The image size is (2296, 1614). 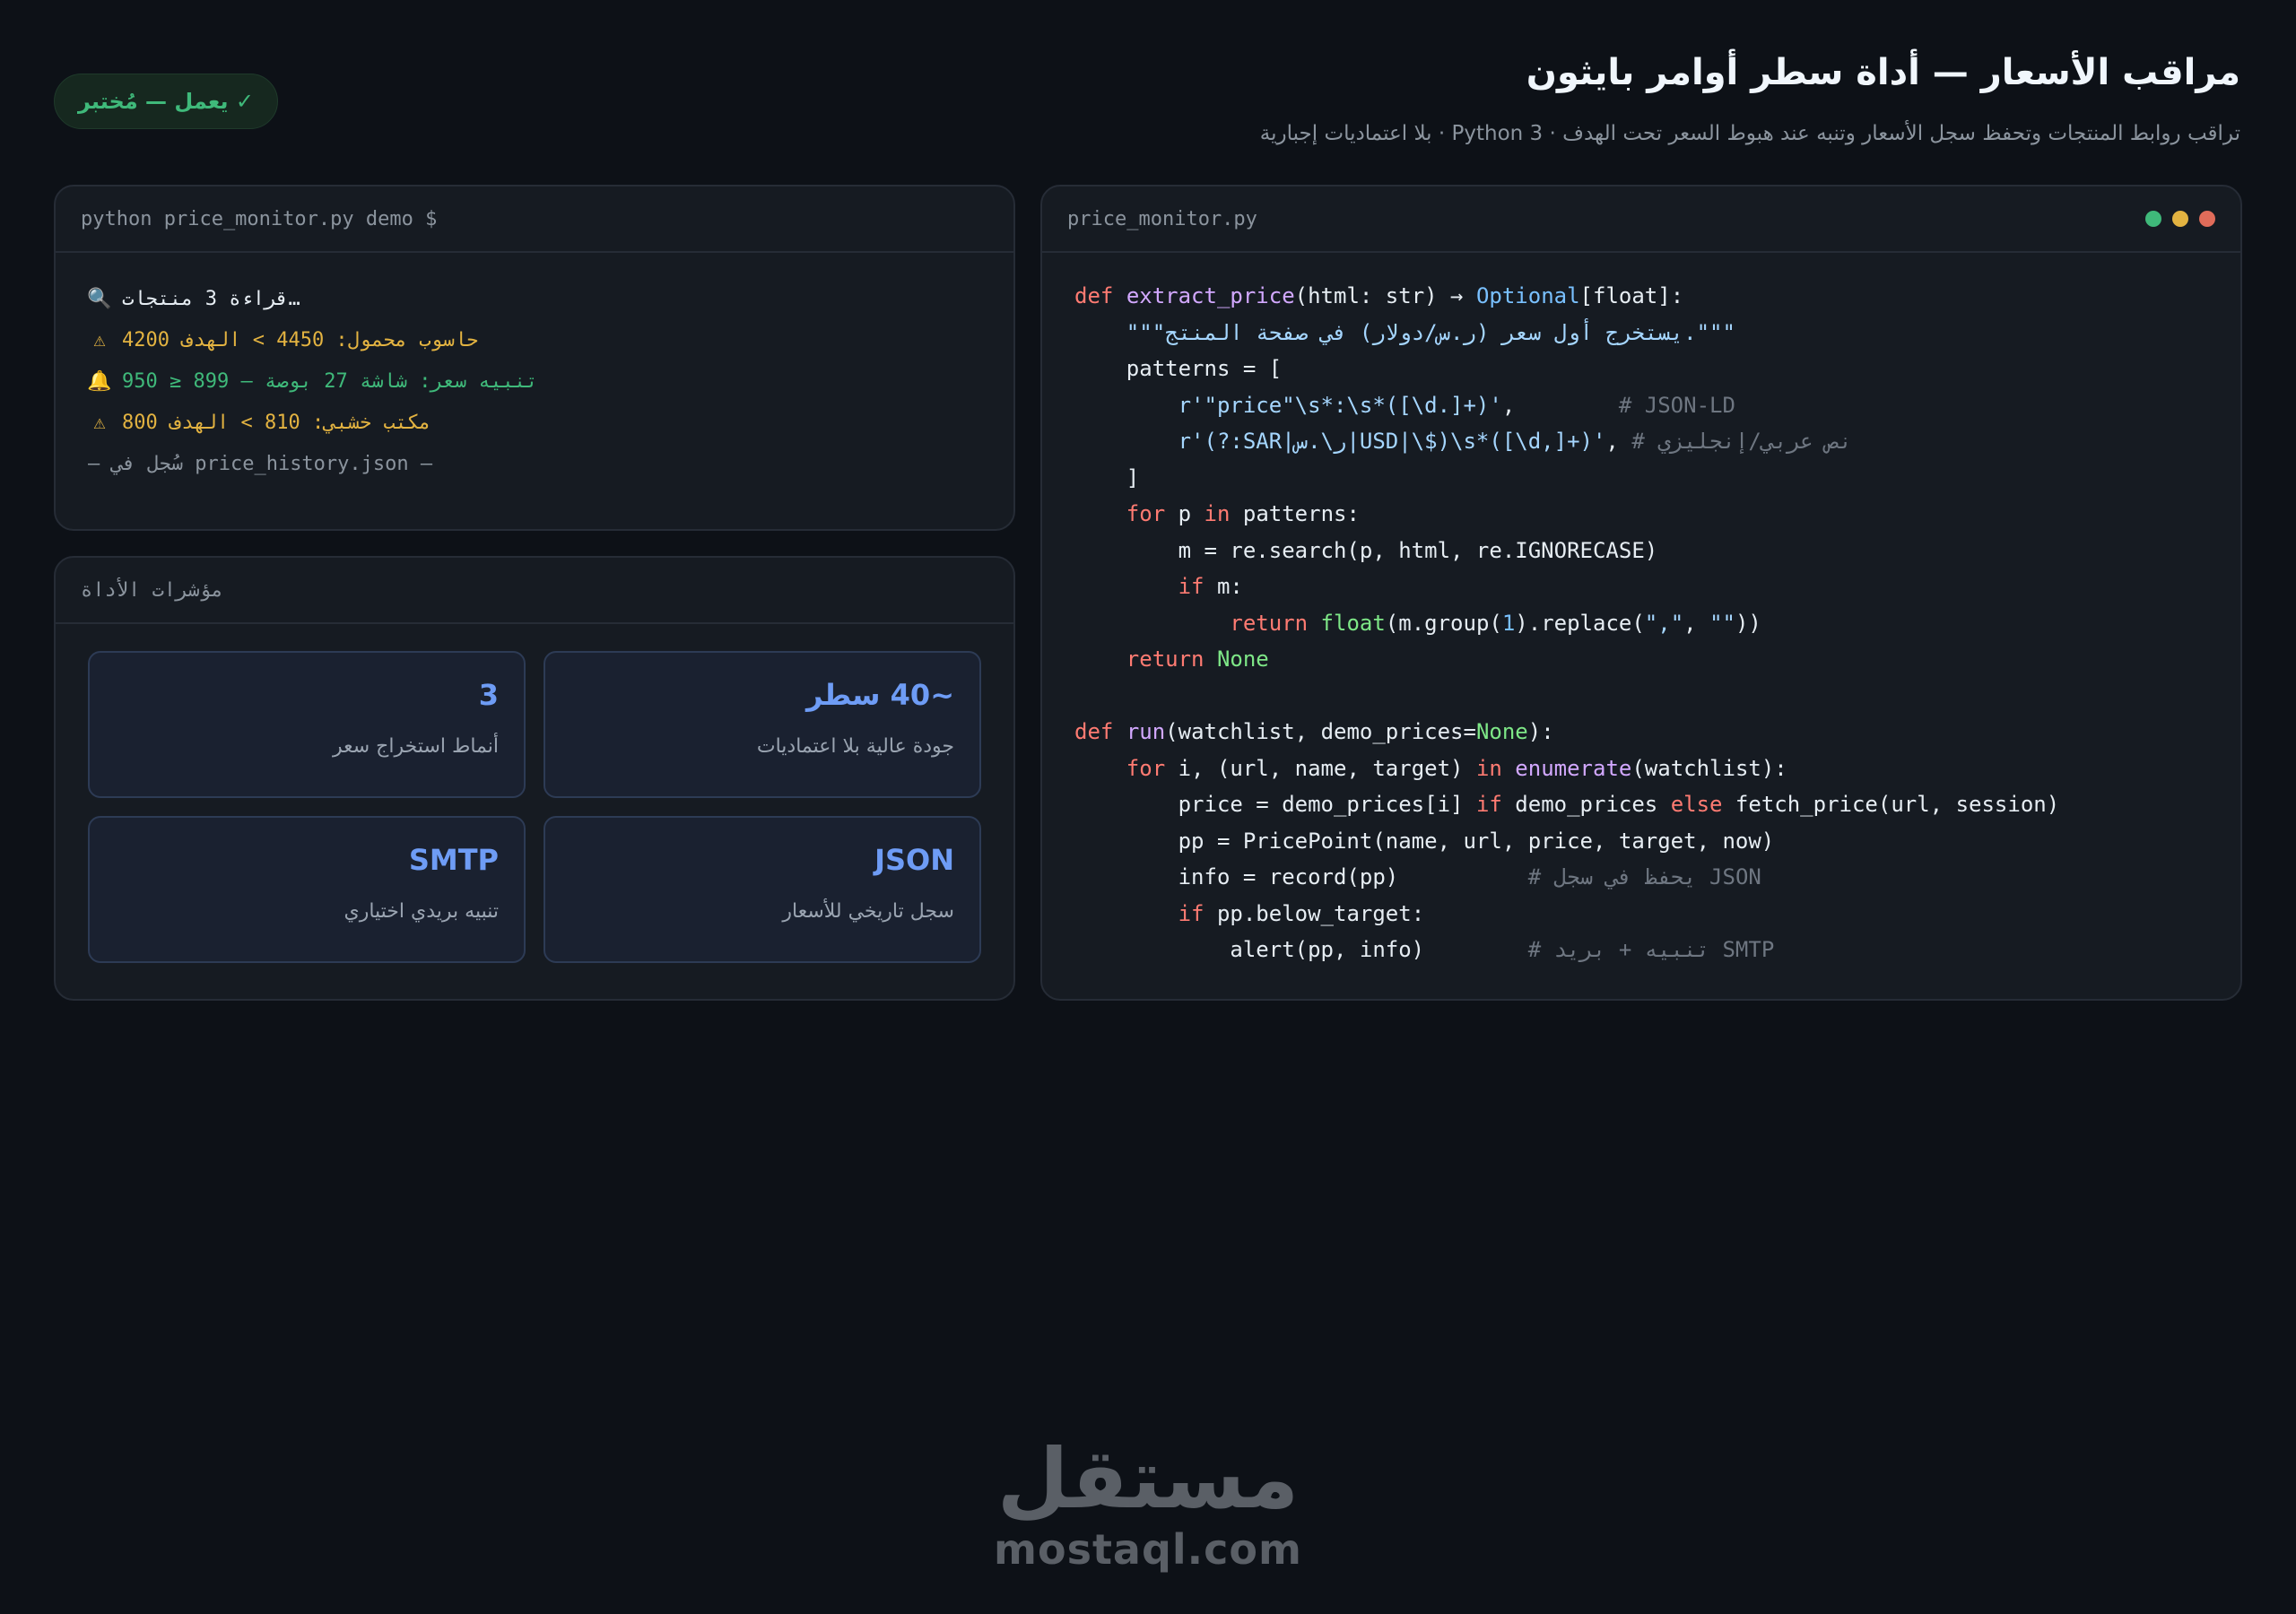 I want to click on editor-filename: price_monitor.py, so click(x=1162, y=218).